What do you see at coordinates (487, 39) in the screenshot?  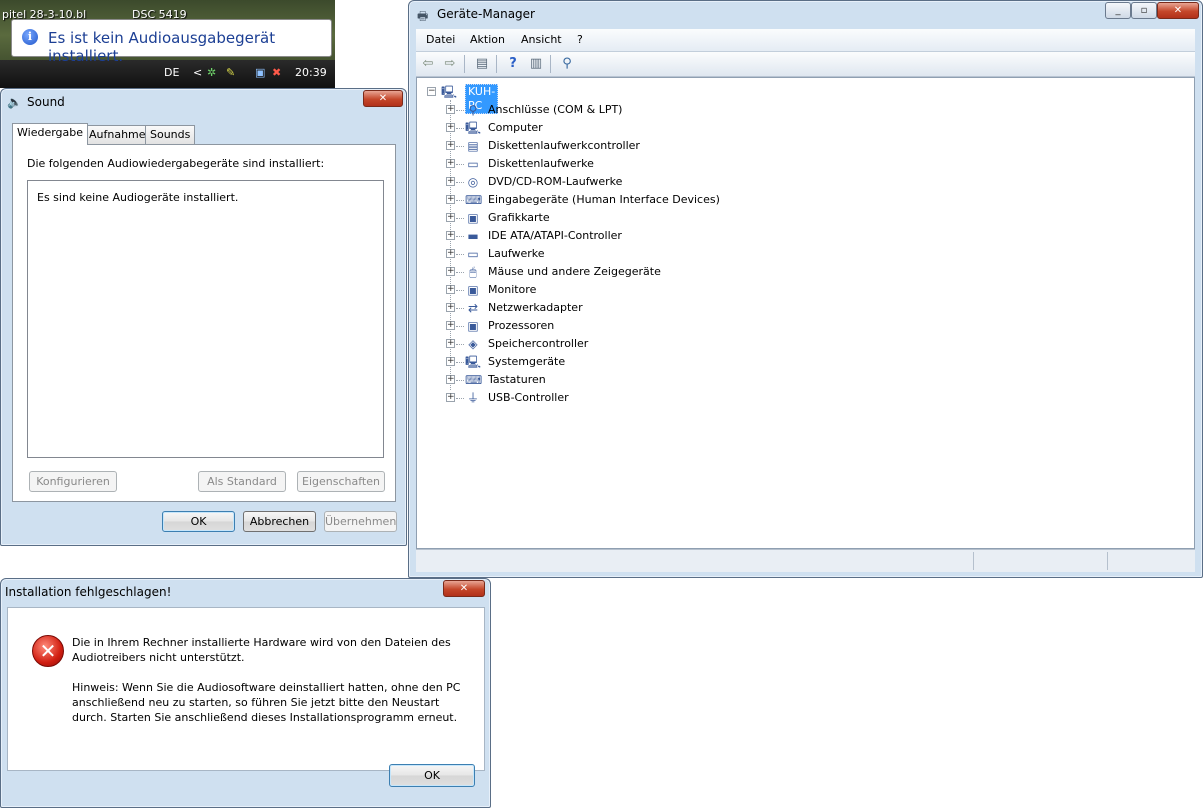 I see `menu-aktion: Aktion` at bounding box center [487, 39].